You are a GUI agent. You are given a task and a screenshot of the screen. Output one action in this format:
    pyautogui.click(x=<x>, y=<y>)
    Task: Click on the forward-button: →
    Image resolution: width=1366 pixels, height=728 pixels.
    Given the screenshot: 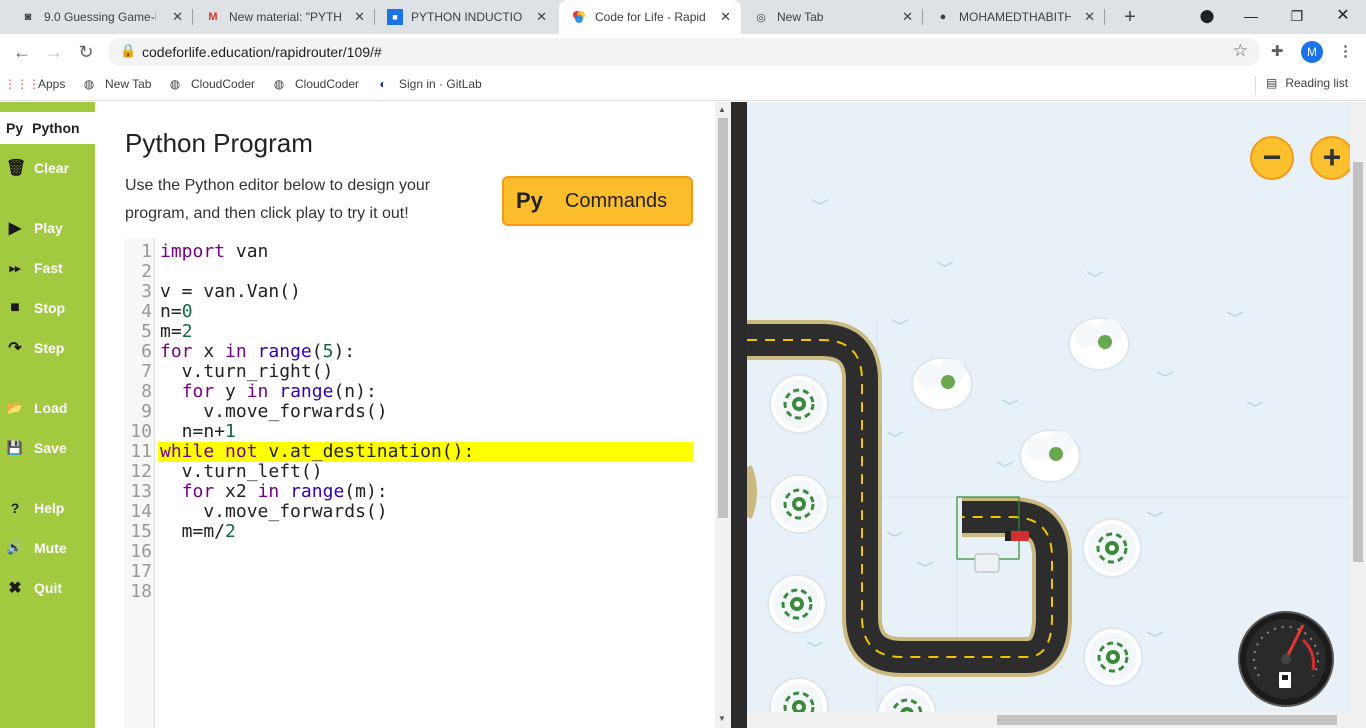 What is the action you would take?
    pyautogui.click(x=54, y=52)
    